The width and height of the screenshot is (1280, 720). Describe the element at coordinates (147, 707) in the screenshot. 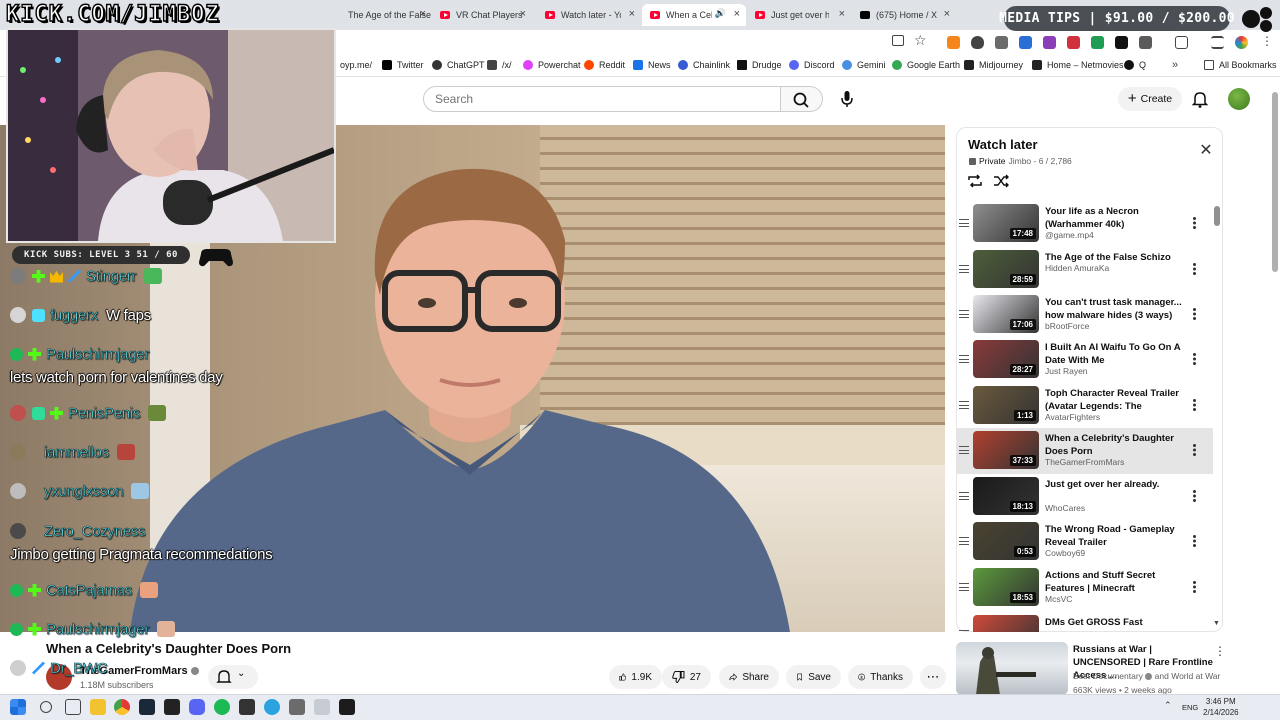

I see `steam-icon` at that location.